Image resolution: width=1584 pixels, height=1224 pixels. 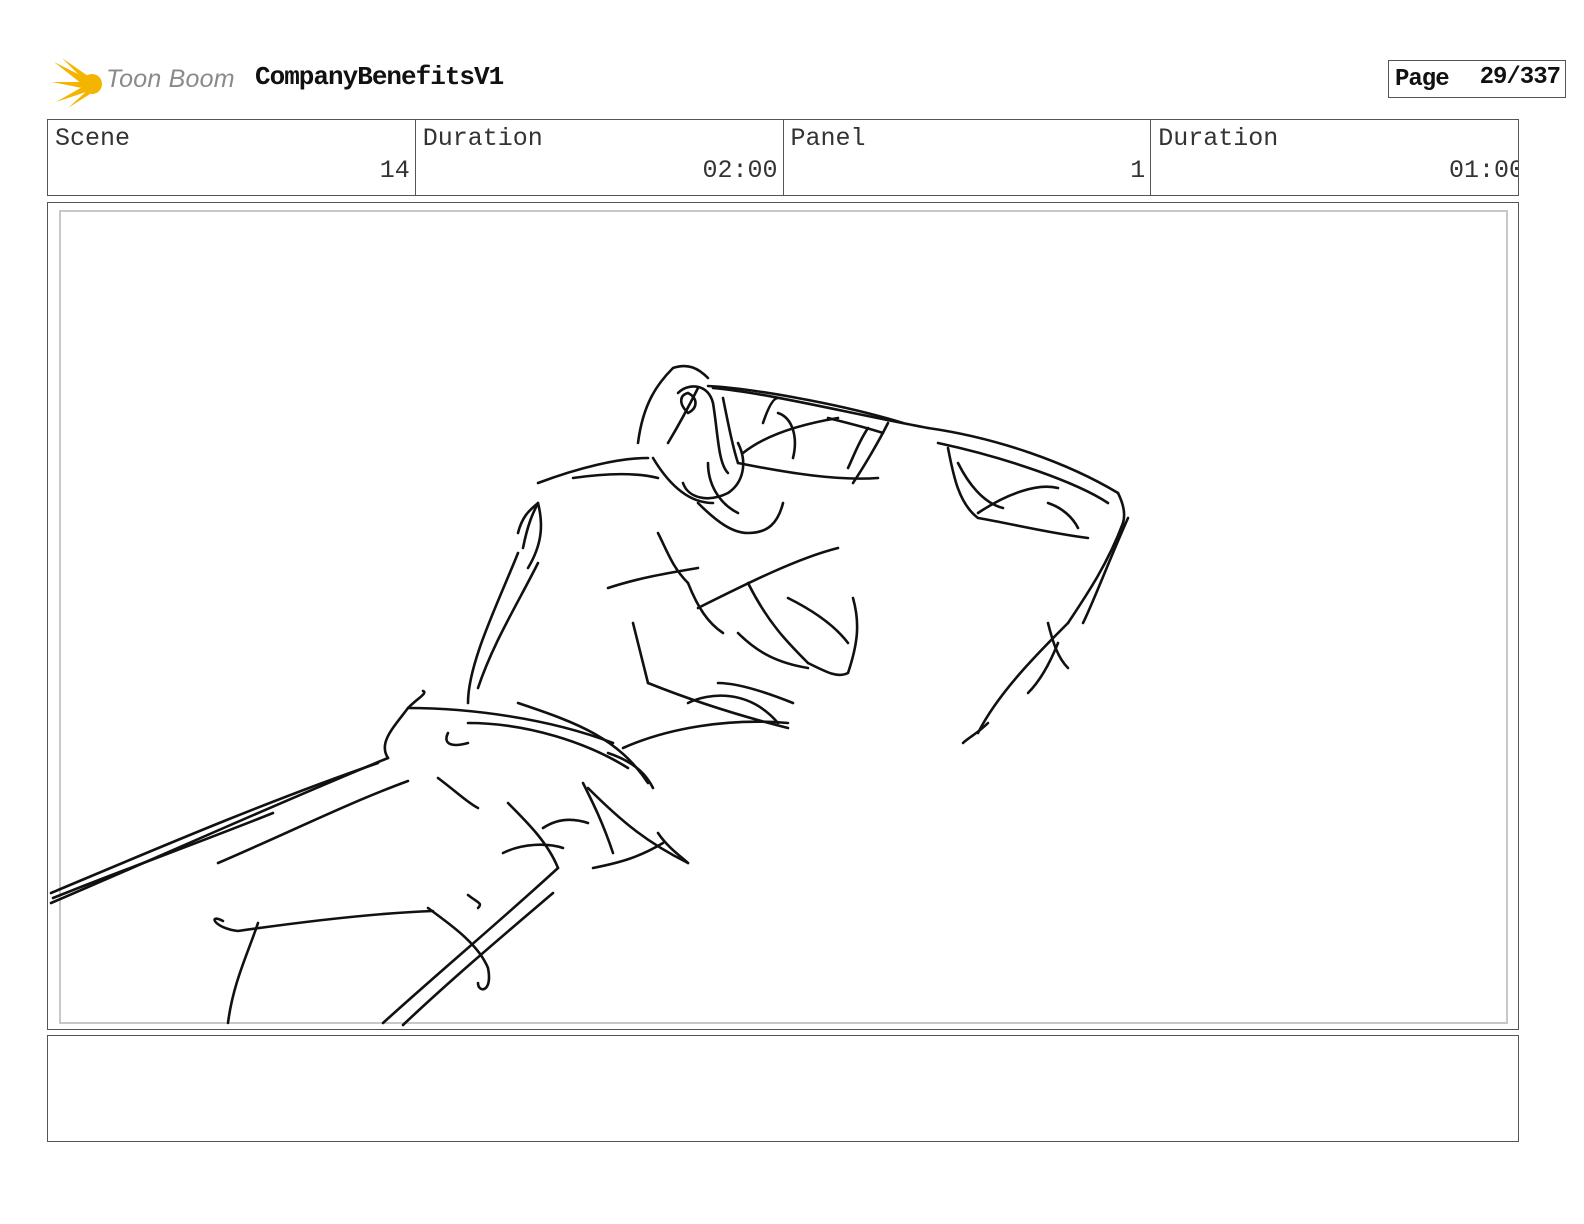 I want to click on panel-duration-cell: Duration 01:00, so click(x=1334, y=157).